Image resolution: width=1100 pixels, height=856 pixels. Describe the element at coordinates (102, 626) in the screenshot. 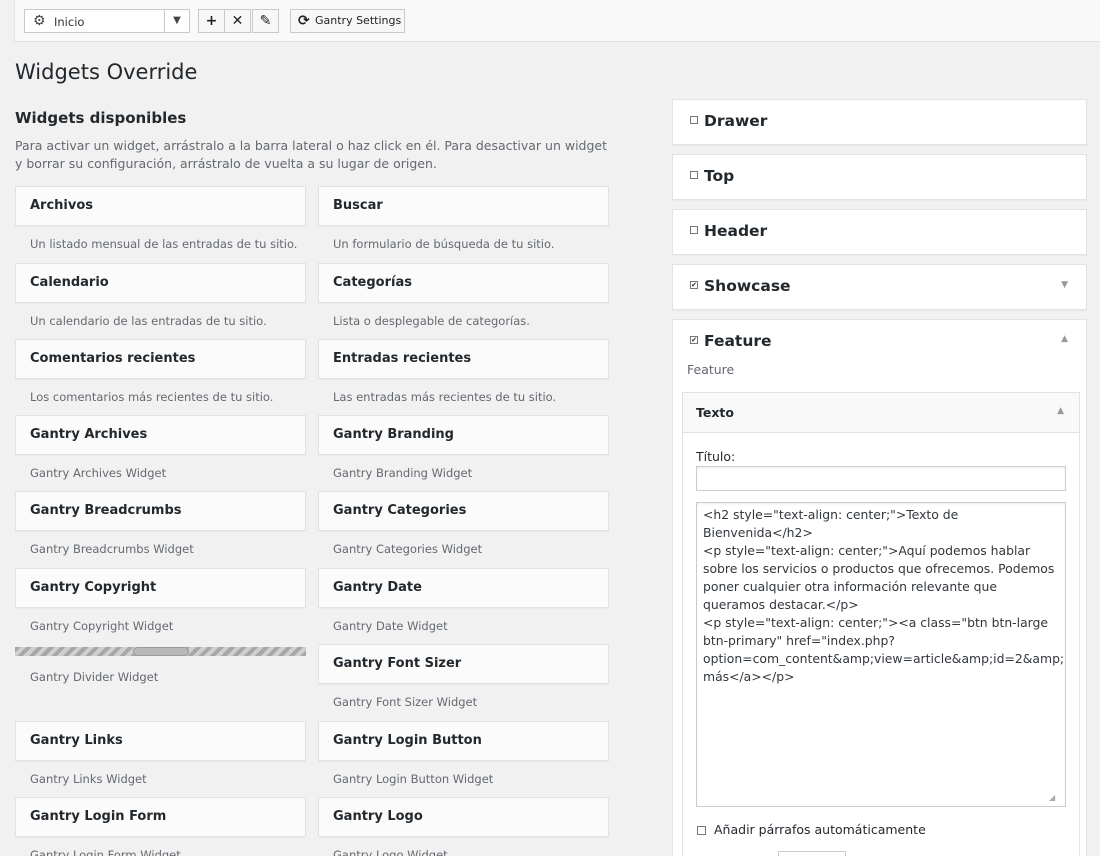

I see `widget-description: Gantry Copyright Widget` at that location.